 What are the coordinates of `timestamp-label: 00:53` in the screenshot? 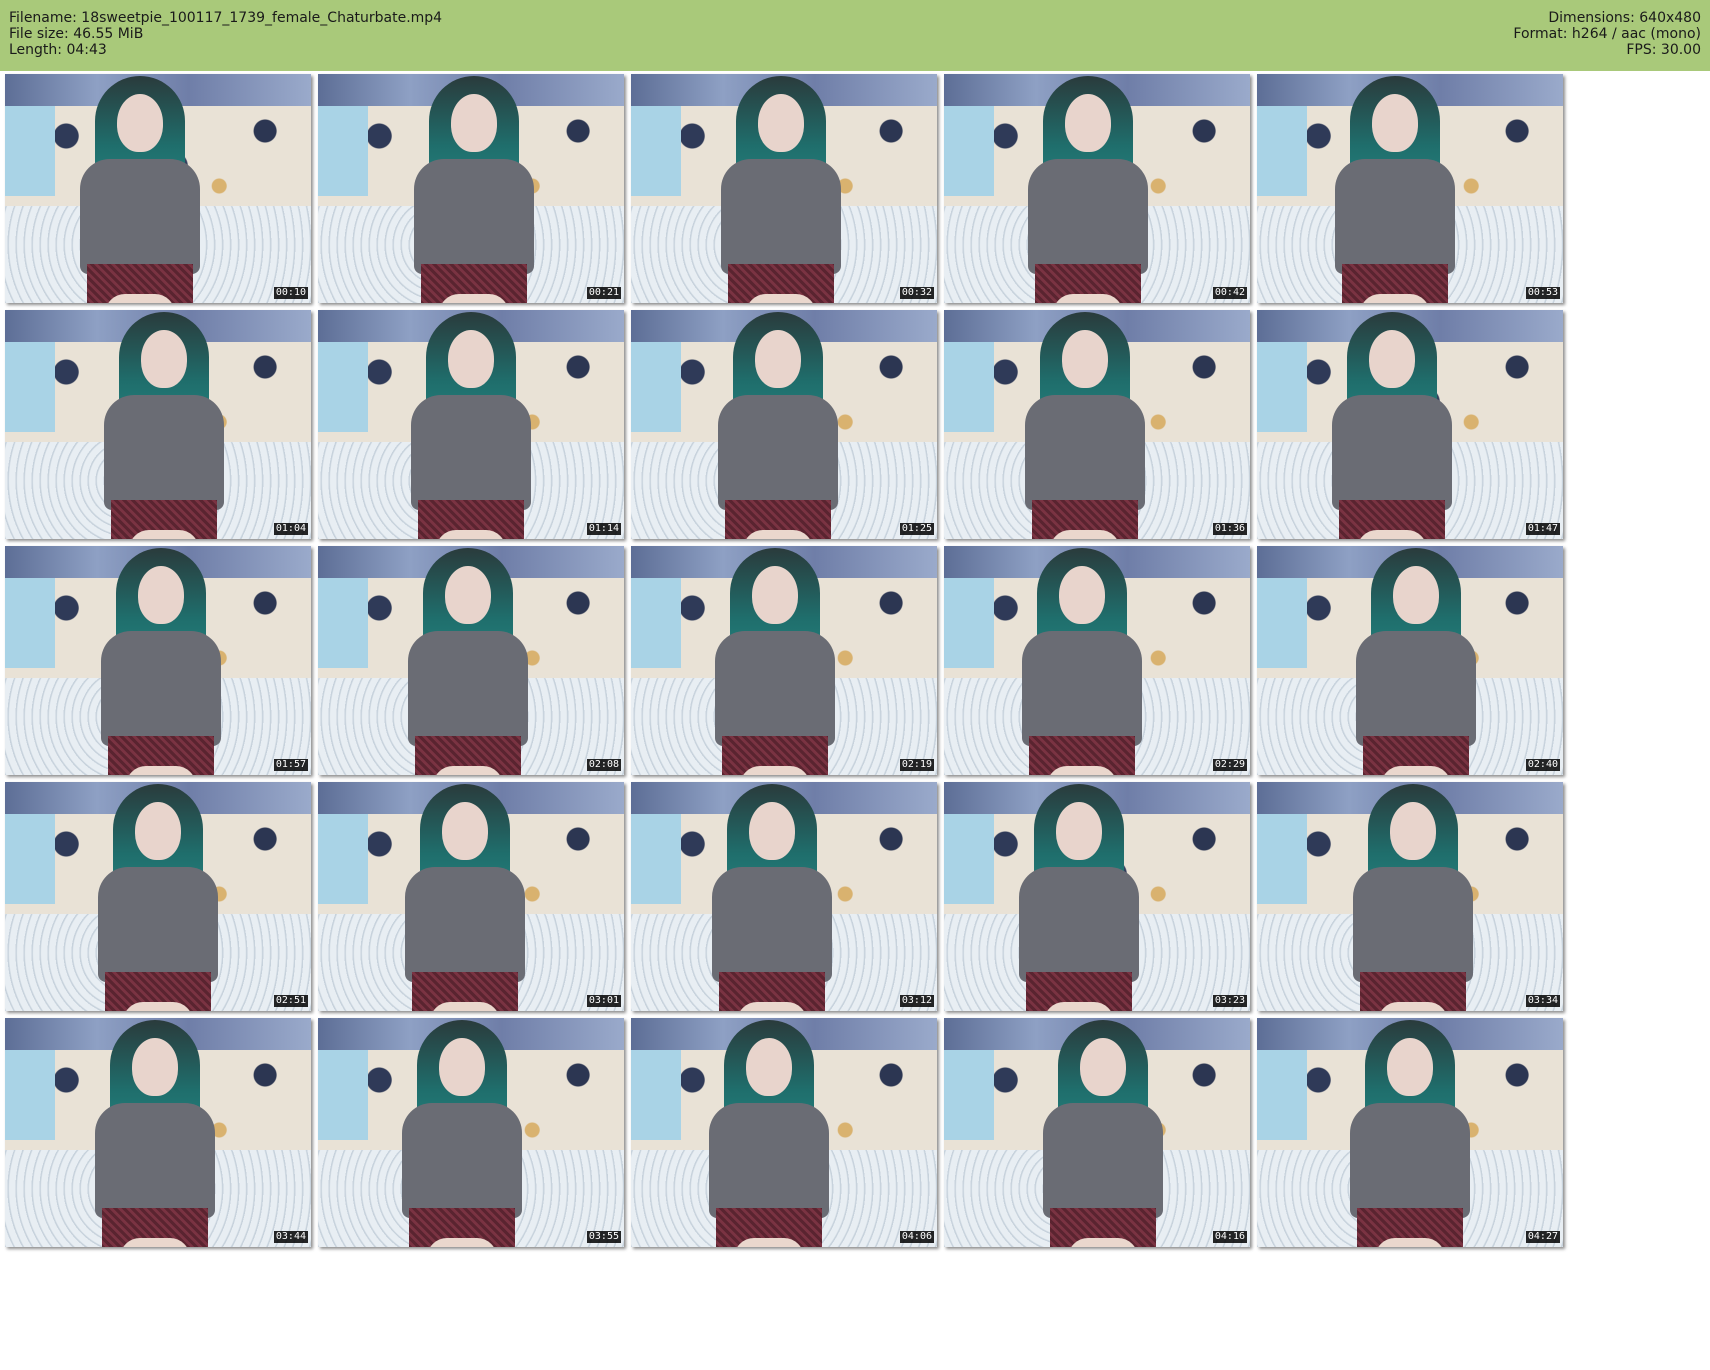 It's located at (1542, 293).